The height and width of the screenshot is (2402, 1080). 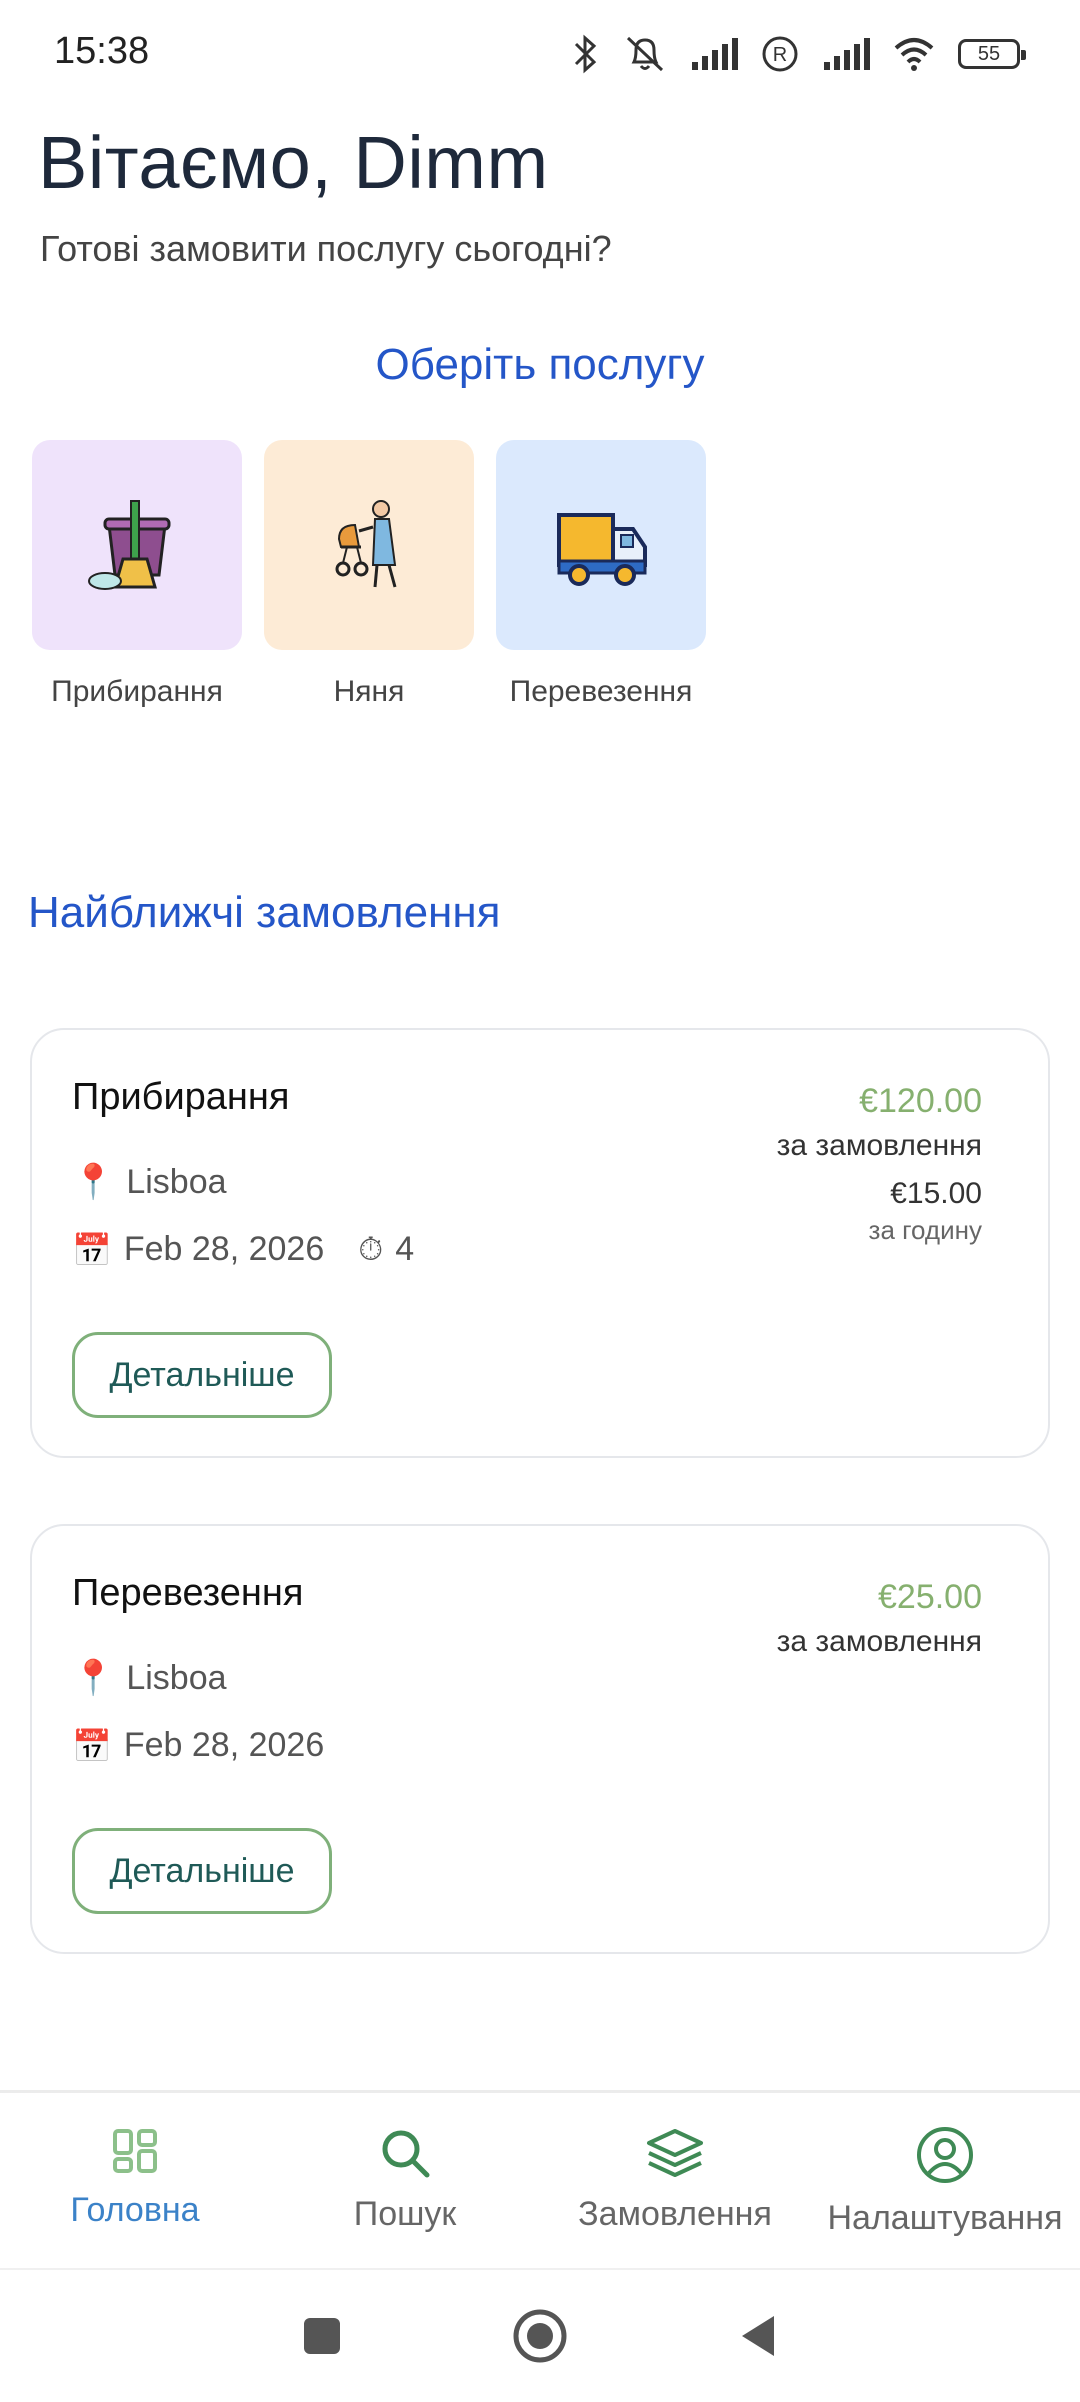 What do you see at coordinates (129, 545) in the screenshot?
I see `cleaning-bucket-icon` at bounding box center [129, 545].